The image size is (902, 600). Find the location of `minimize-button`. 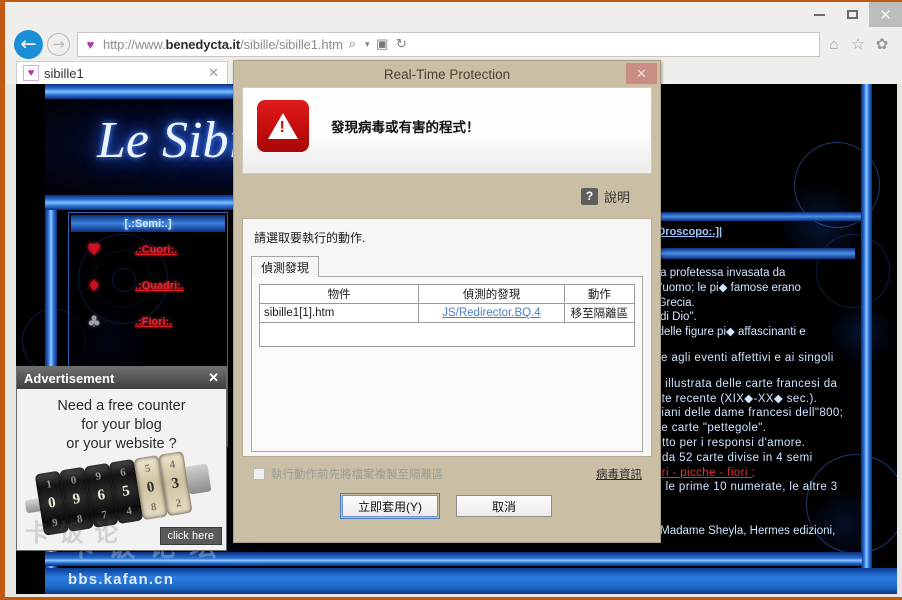

minimize-button is located at coordinates (819, 14).